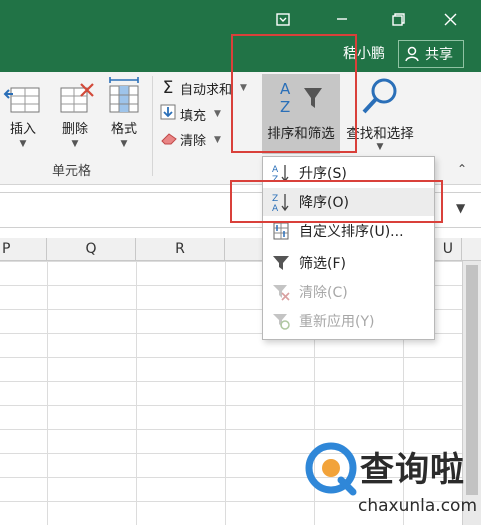 The height and width of the screenshot is (525, 481). I want to click on filter-icon, so click(281, 263).